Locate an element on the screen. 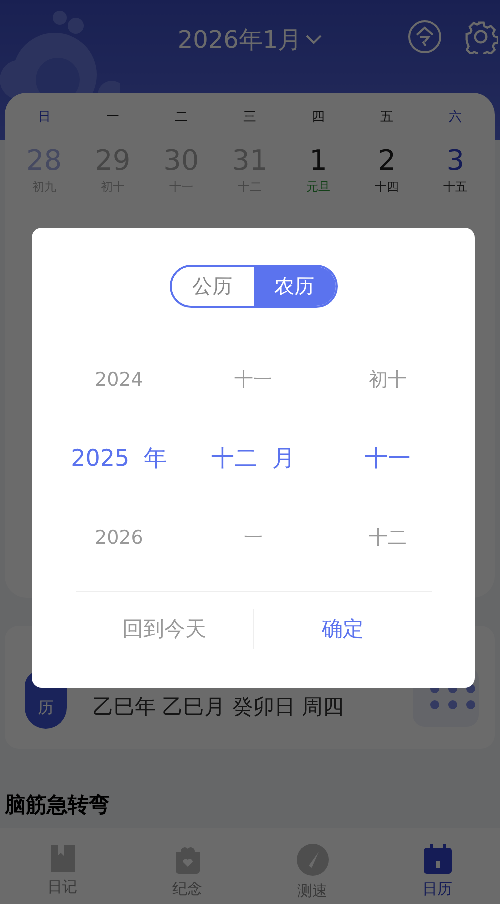 Image resolution: width=500 pixels, height=904 pixels. weekday-label: 四 is located at coordinates (318, 118).